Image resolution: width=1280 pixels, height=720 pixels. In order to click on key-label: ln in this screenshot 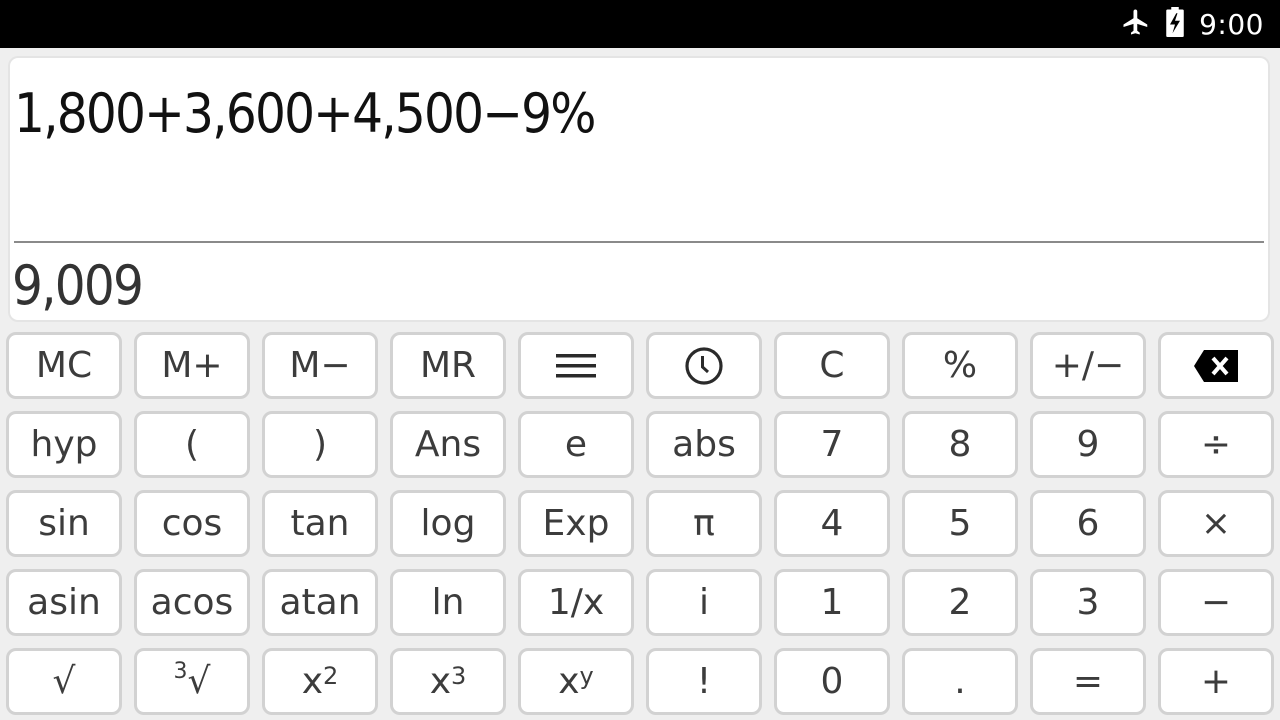, I will do `click(448, 602)`.